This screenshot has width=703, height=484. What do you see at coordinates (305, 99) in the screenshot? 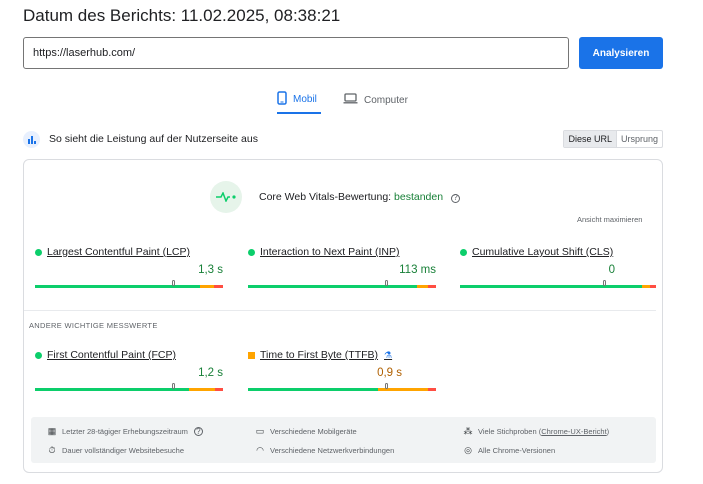
I see `tab-mobile-label: Mobil` at bounding box center [305, 99].